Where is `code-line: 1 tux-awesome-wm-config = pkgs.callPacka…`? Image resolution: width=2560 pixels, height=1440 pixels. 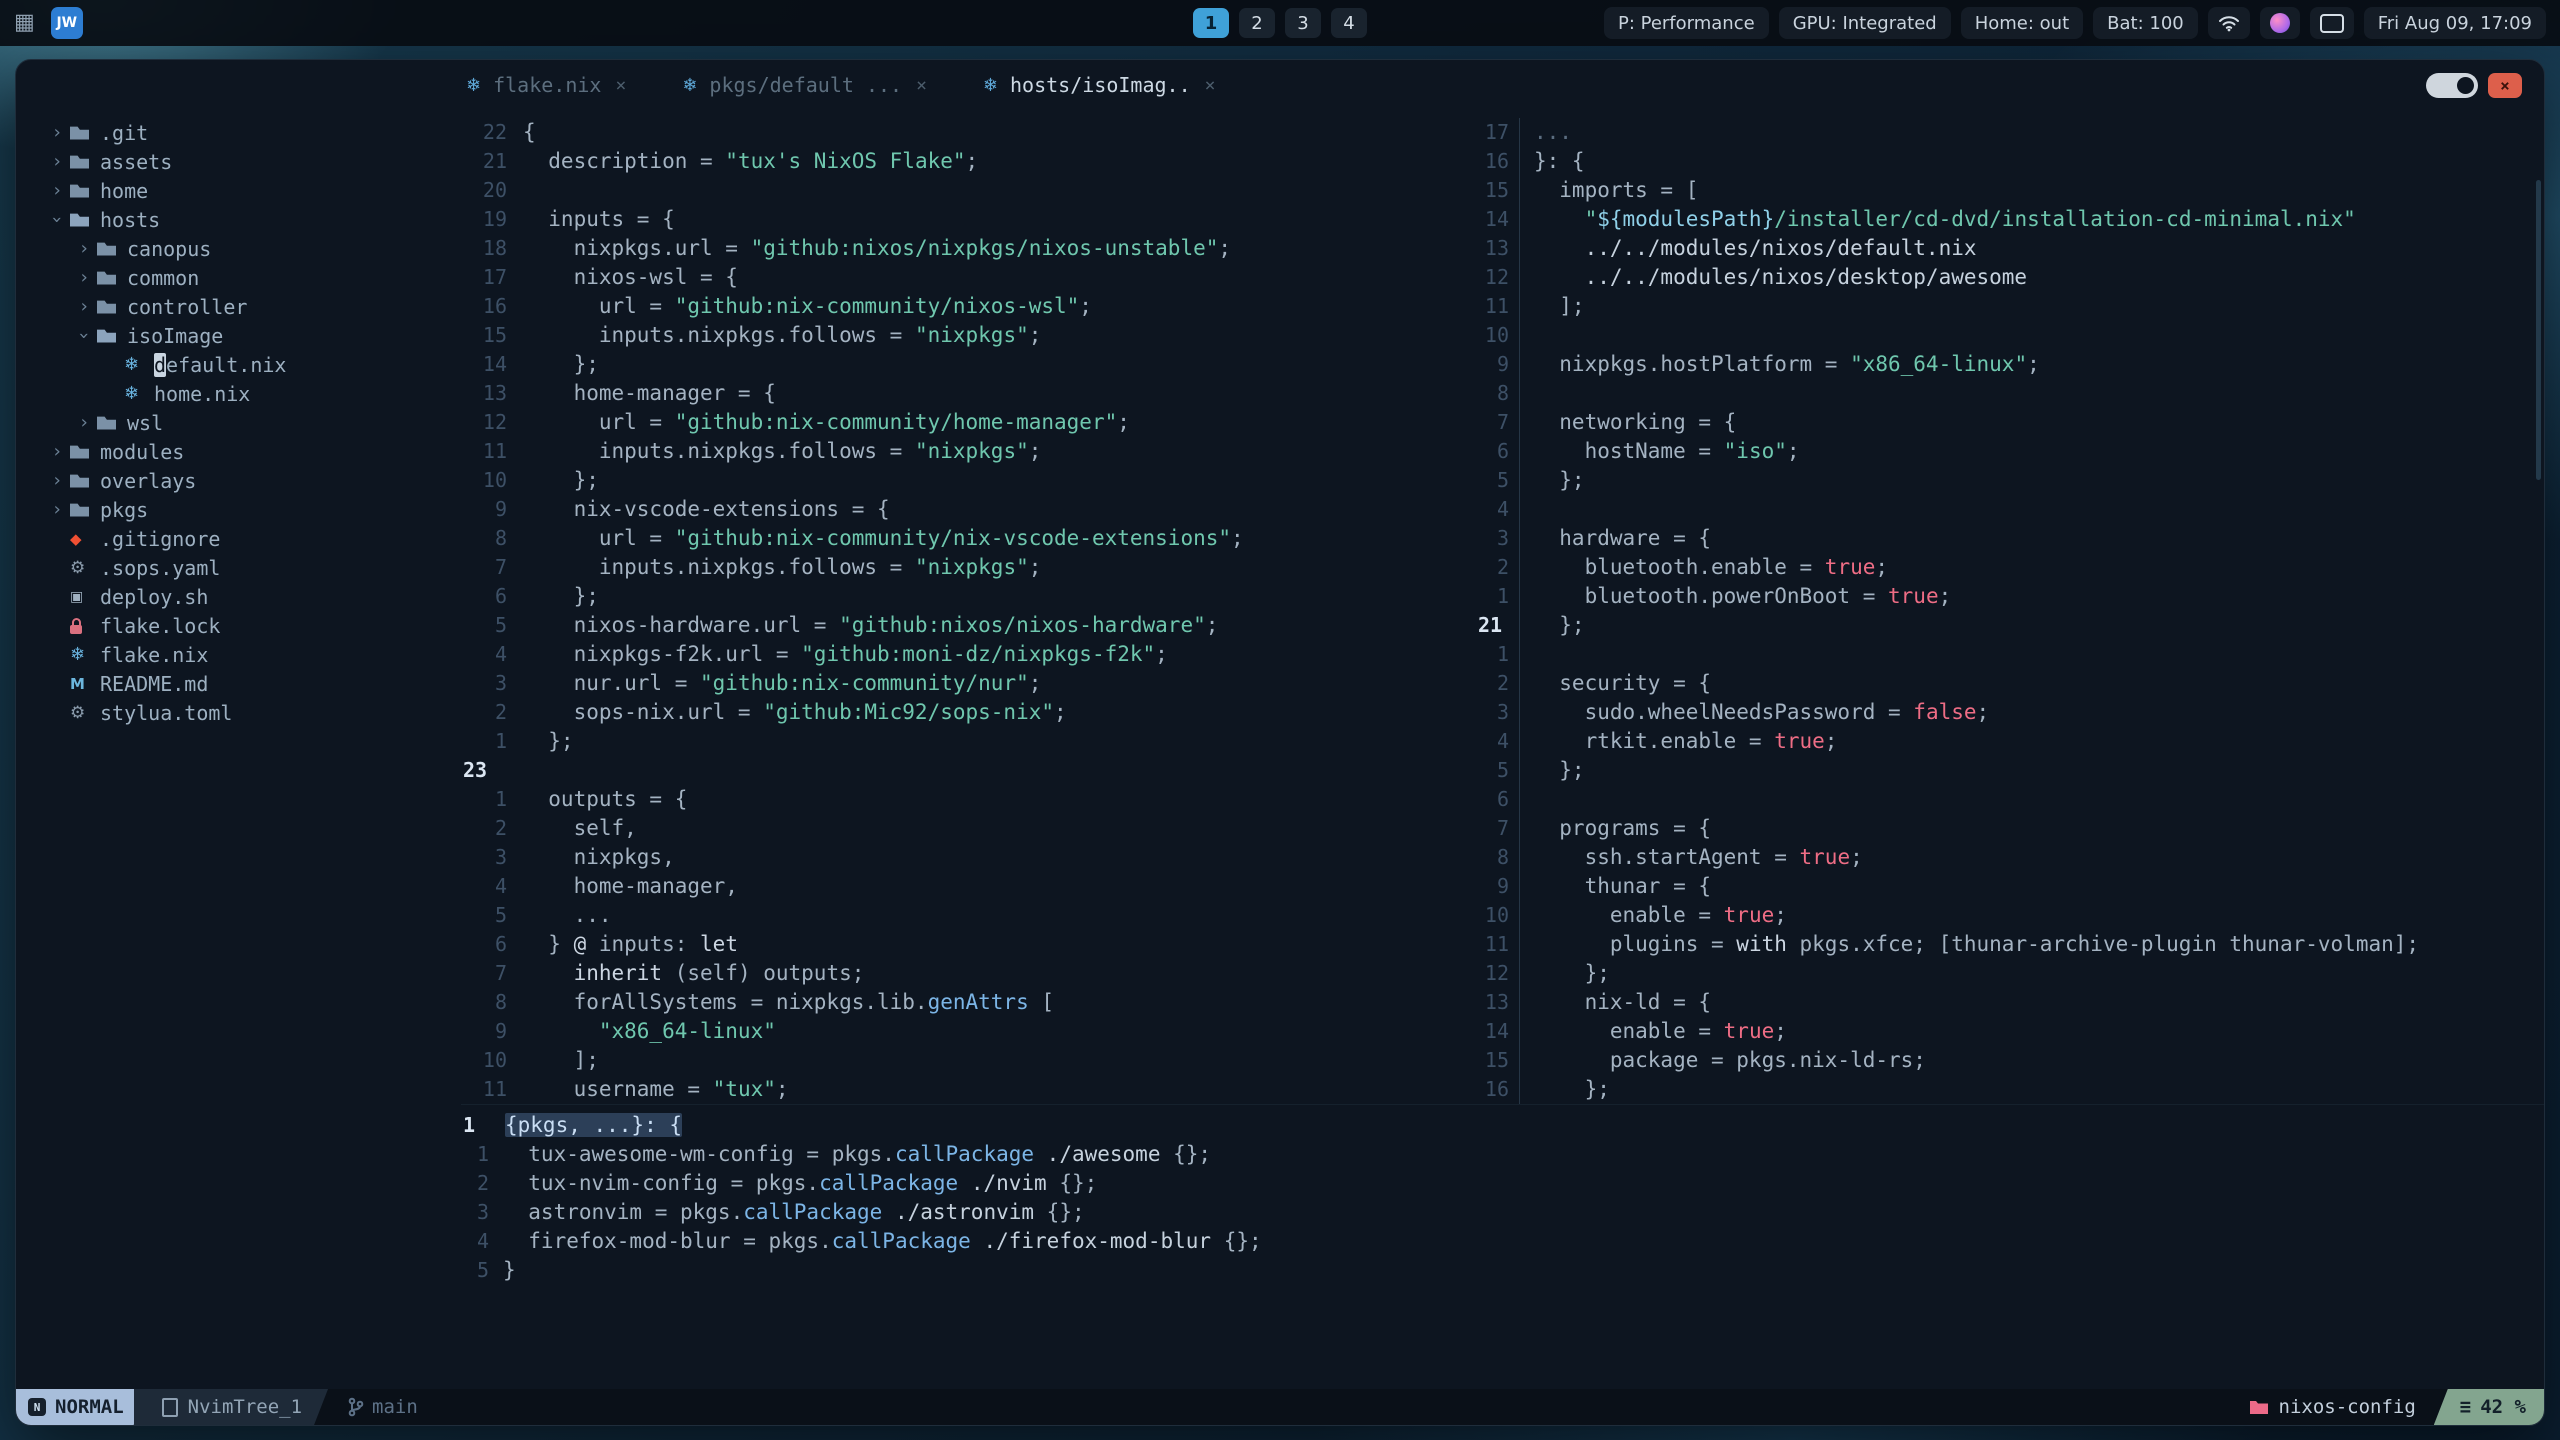
code-line: 1 tux-awesome-wm-config = pkgs.callPacka… is located at coordinates (1502, 1154).